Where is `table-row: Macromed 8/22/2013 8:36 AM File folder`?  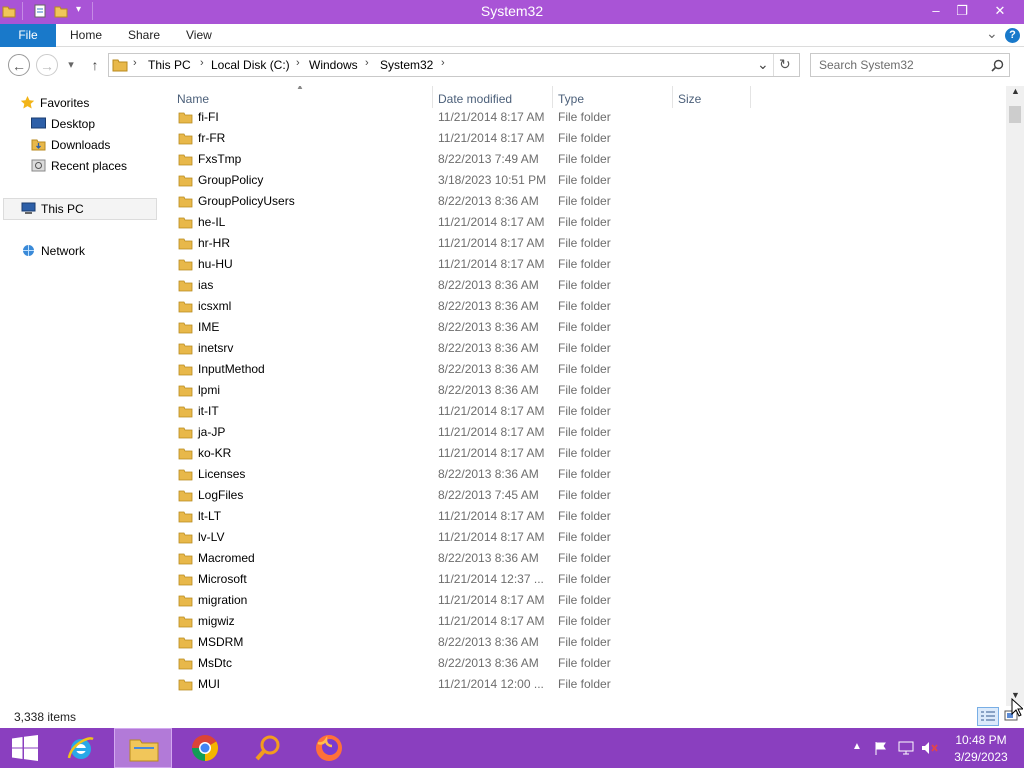
table-row: Macromed 8/22/2013 8:36 AM File folder is located at coordinates (587, 558).